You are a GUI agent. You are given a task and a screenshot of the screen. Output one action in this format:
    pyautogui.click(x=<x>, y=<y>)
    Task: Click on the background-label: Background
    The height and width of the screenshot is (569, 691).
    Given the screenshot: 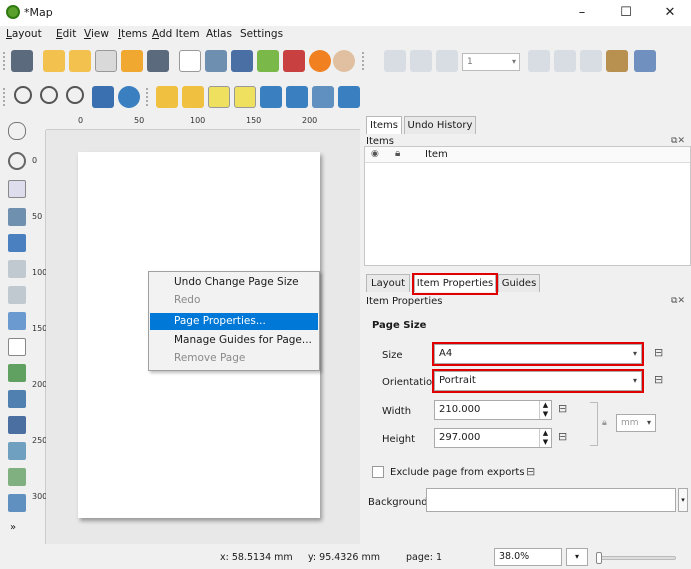 What is the action you would take?
    pyautogui.click(x=398, y=502)
    